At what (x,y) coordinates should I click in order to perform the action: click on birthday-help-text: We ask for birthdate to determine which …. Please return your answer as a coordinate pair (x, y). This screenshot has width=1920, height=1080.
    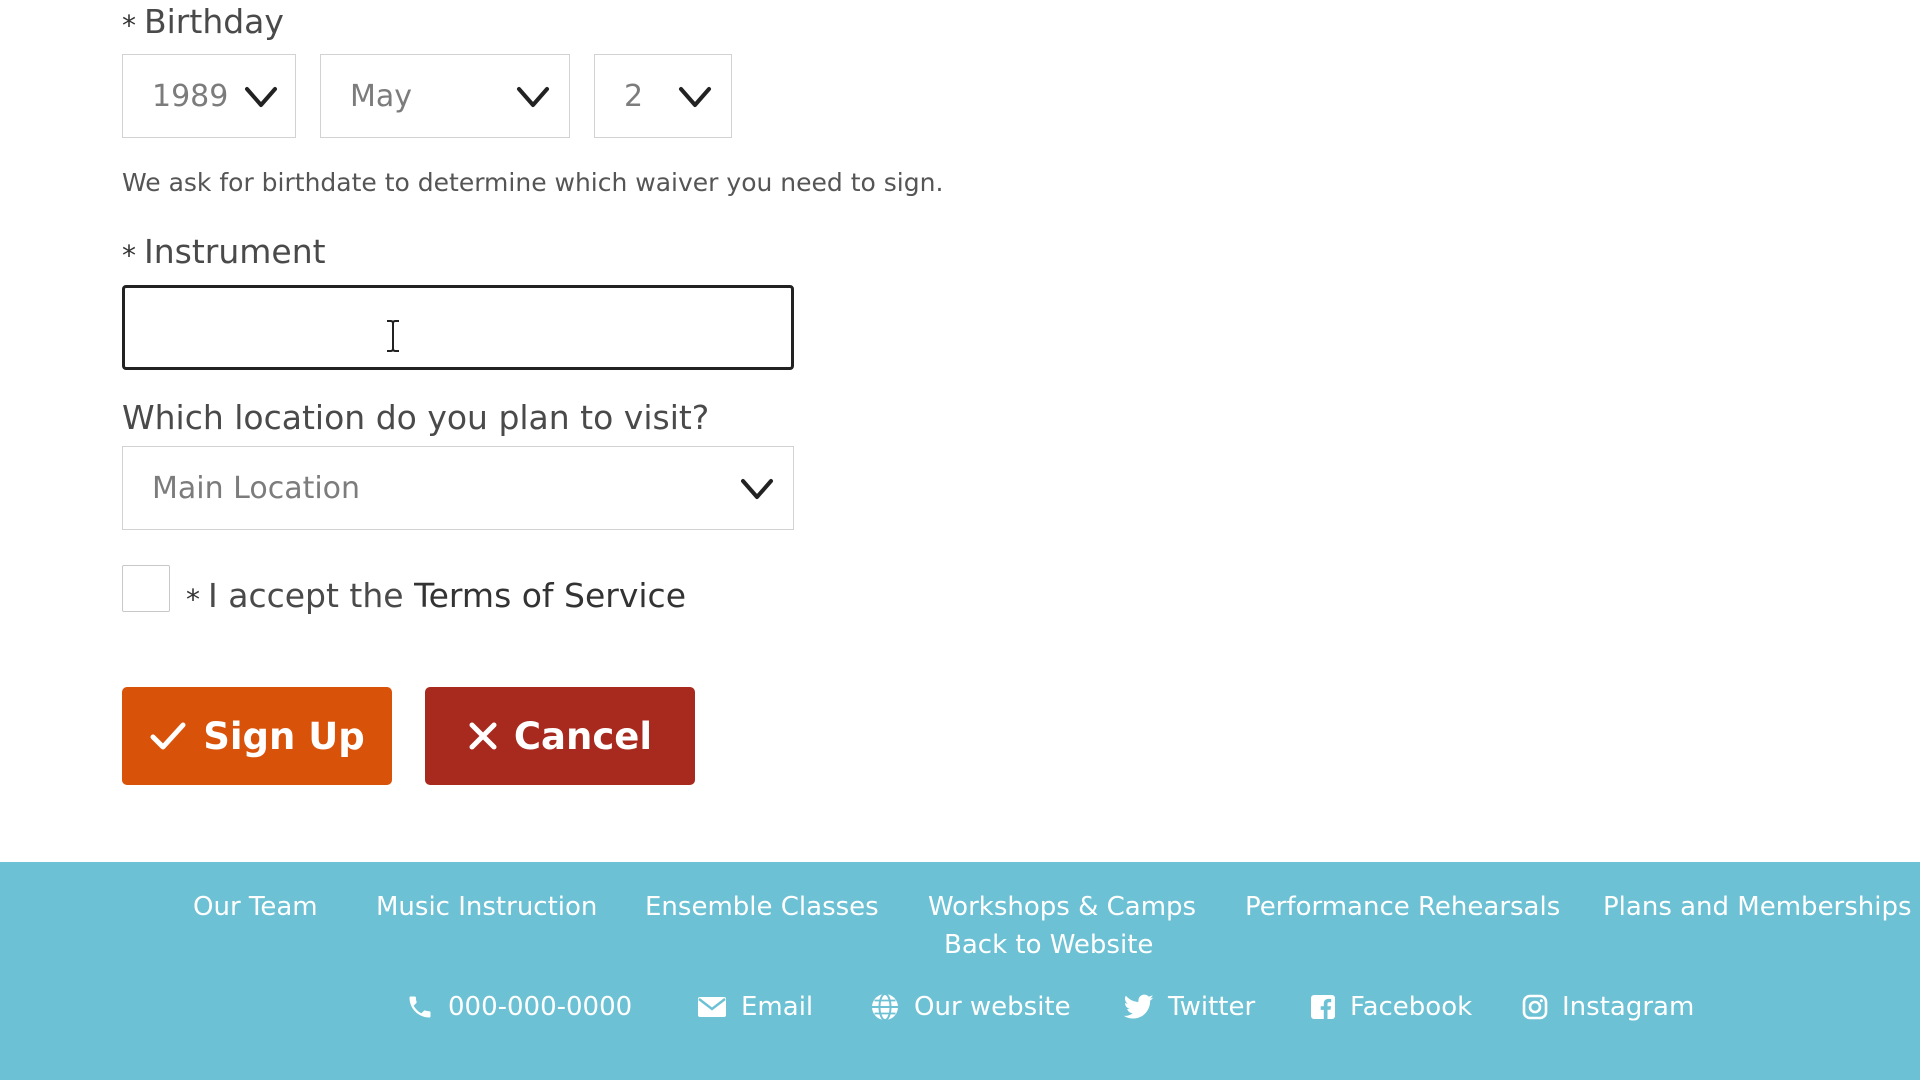
    Looking at the image, I should click on (533, 182).